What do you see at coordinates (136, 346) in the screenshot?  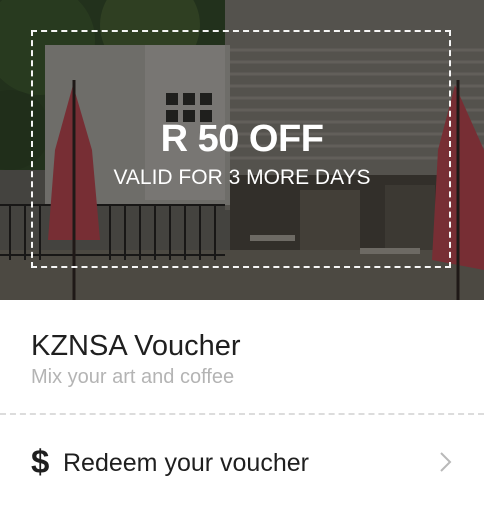 I see `voucher-title: KZNSA Voucher` at bounding box center [136, 346].